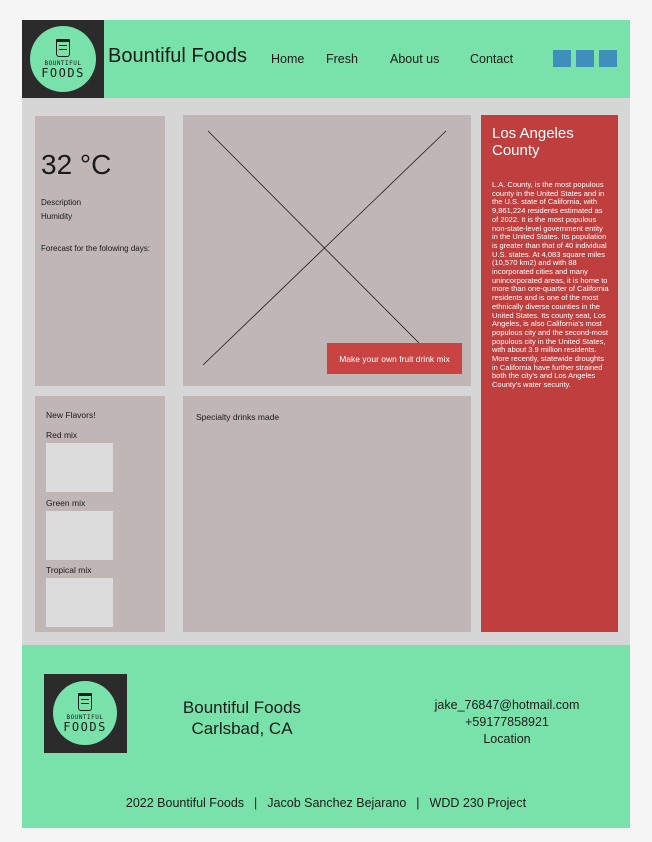 This screenshot has height=842, width=652. Describe the element at coordinates (185, 803) in the screenshot. I see `footer-copyright: 2022 Bountiful Foods` at that location.